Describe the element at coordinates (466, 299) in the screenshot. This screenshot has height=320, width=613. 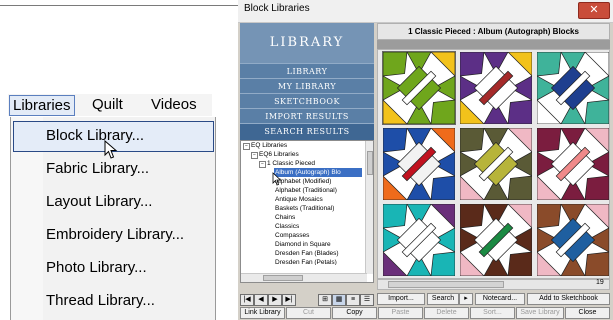
I see `search-options-icon: ▸` at that location.